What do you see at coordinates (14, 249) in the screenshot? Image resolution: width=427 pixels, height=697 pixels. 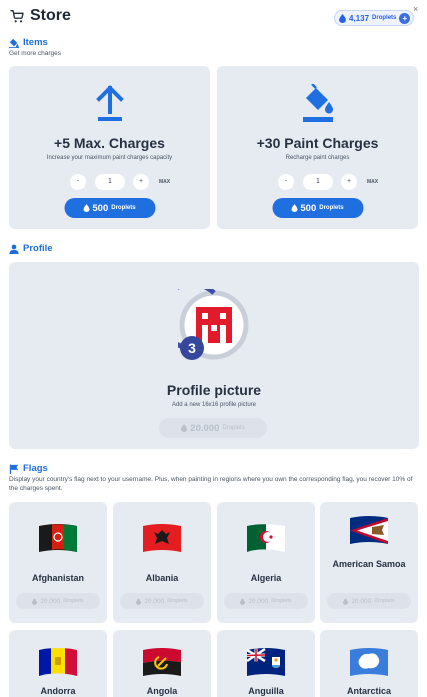 I see `user-icon` at bounding box center [14, 249].